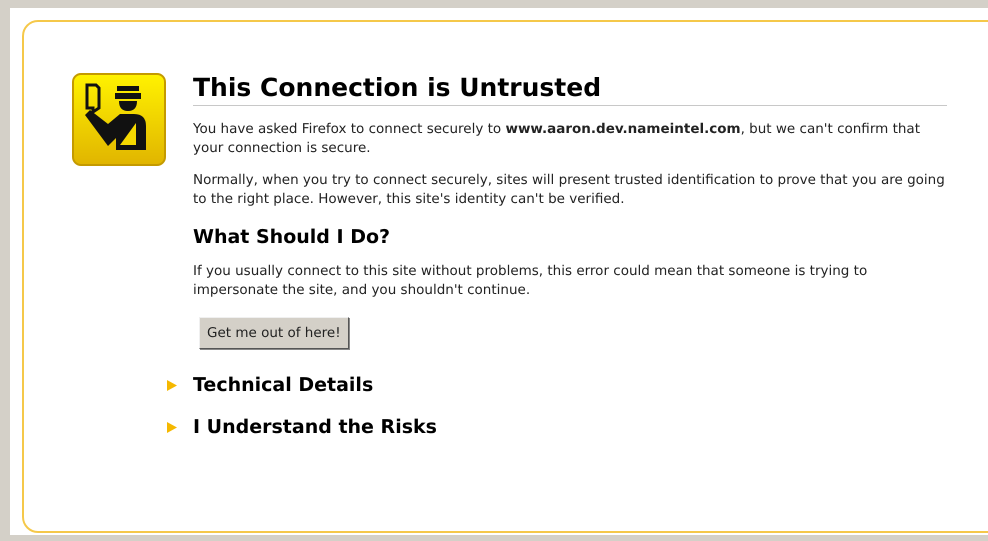 This screenshot has height=541, width=988. What do you see at coordinates (570, 89) in the screenshot?
I see `page-title: This Connection is Untrusted` at bounding box center [570, 89].